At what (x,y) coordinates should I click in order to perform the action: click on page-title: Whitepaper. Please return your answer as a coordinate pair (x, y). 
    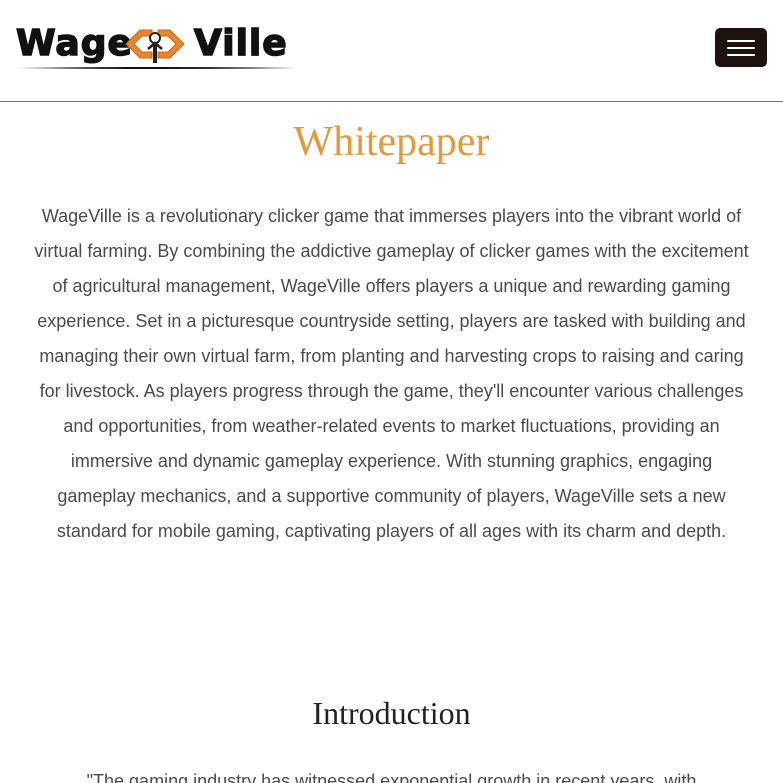
    Looking at the image, I should click on (391, 142).